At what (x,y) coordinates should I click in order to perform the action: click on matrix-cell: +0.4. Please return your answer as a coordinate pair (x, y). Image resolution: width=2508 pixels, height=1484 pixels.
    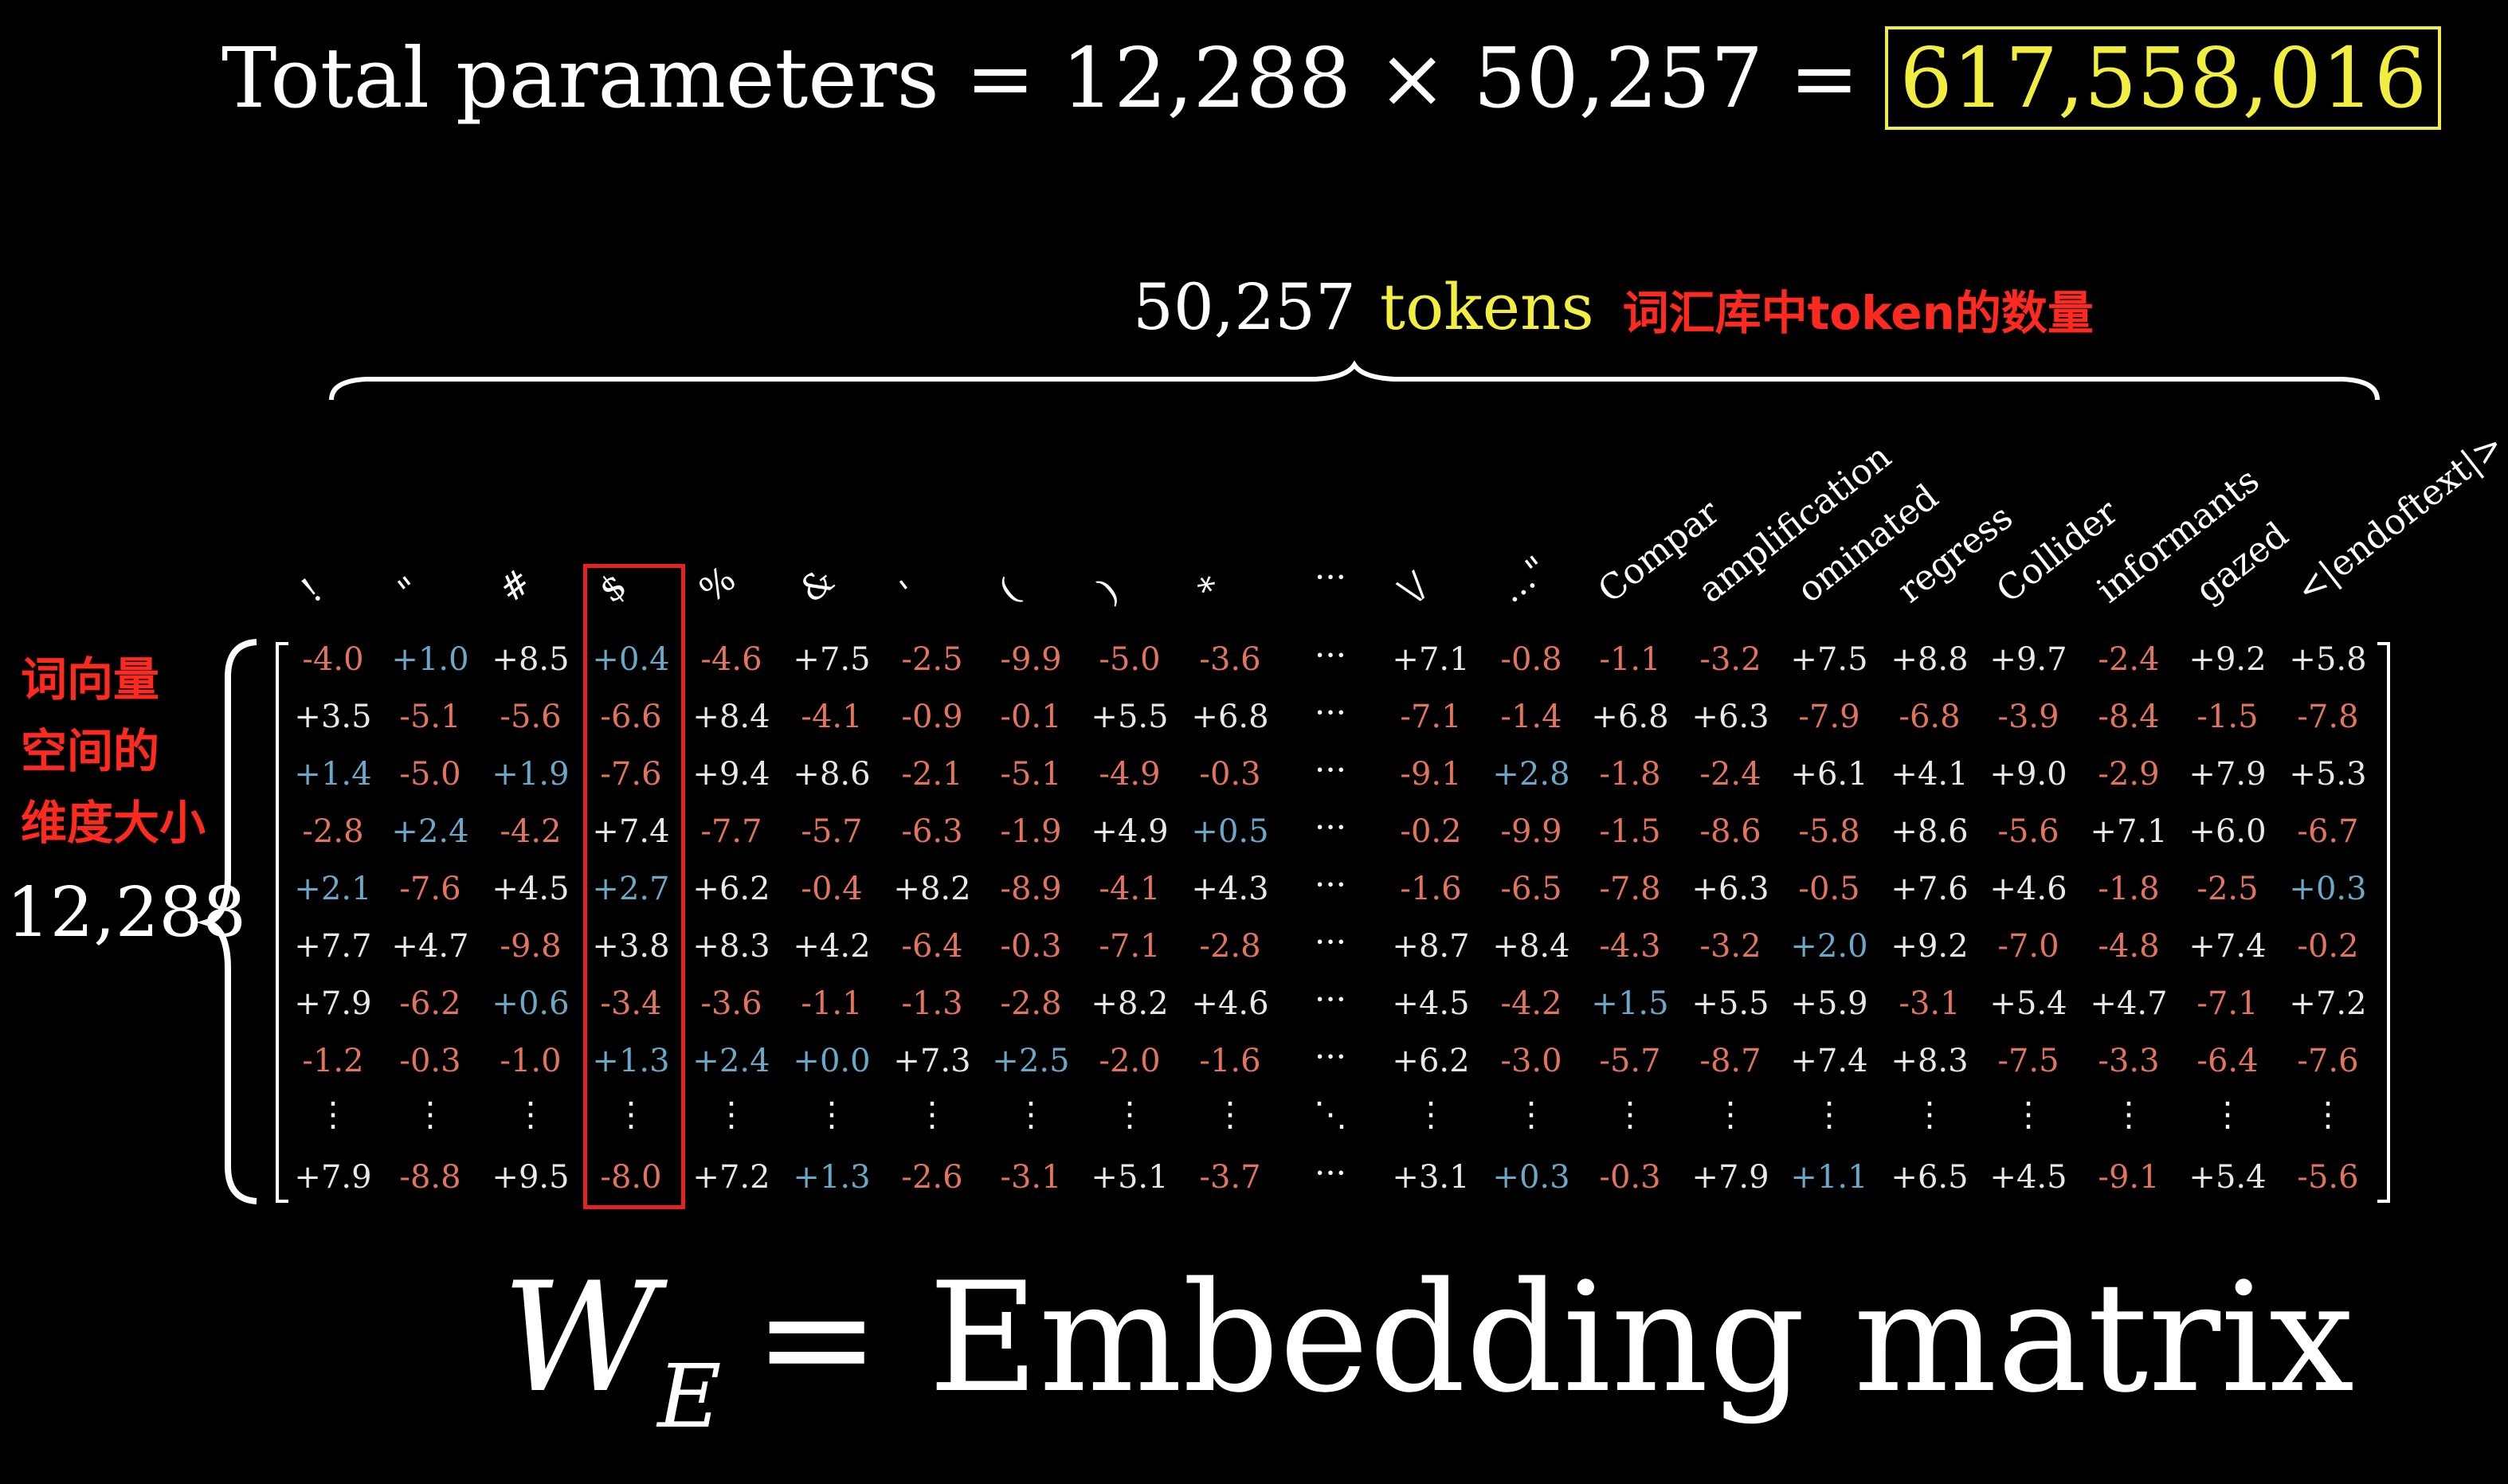
    Looking at the image, I should click on (631, 659).